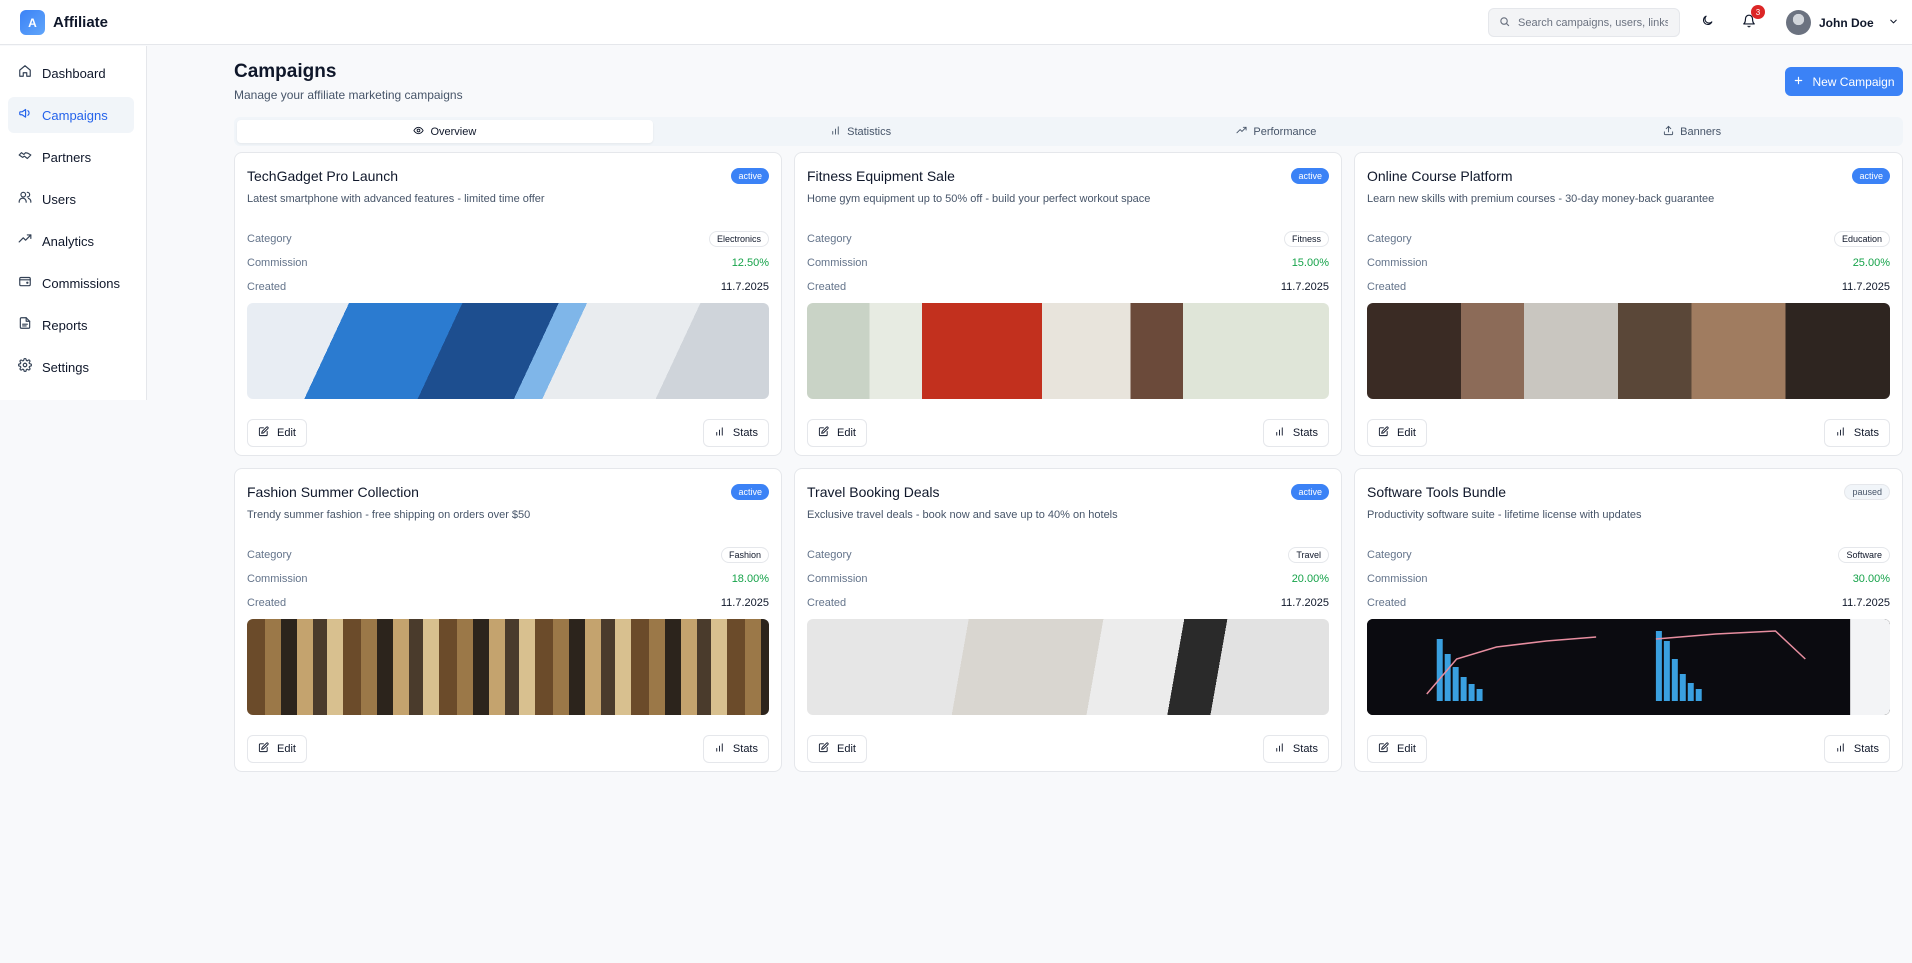 The height and width of the screenshot is (963, 1912). What do you see at coordinates (25, 73) in the screenshot?
I see `home-icon` at bounding box center [25, 73].